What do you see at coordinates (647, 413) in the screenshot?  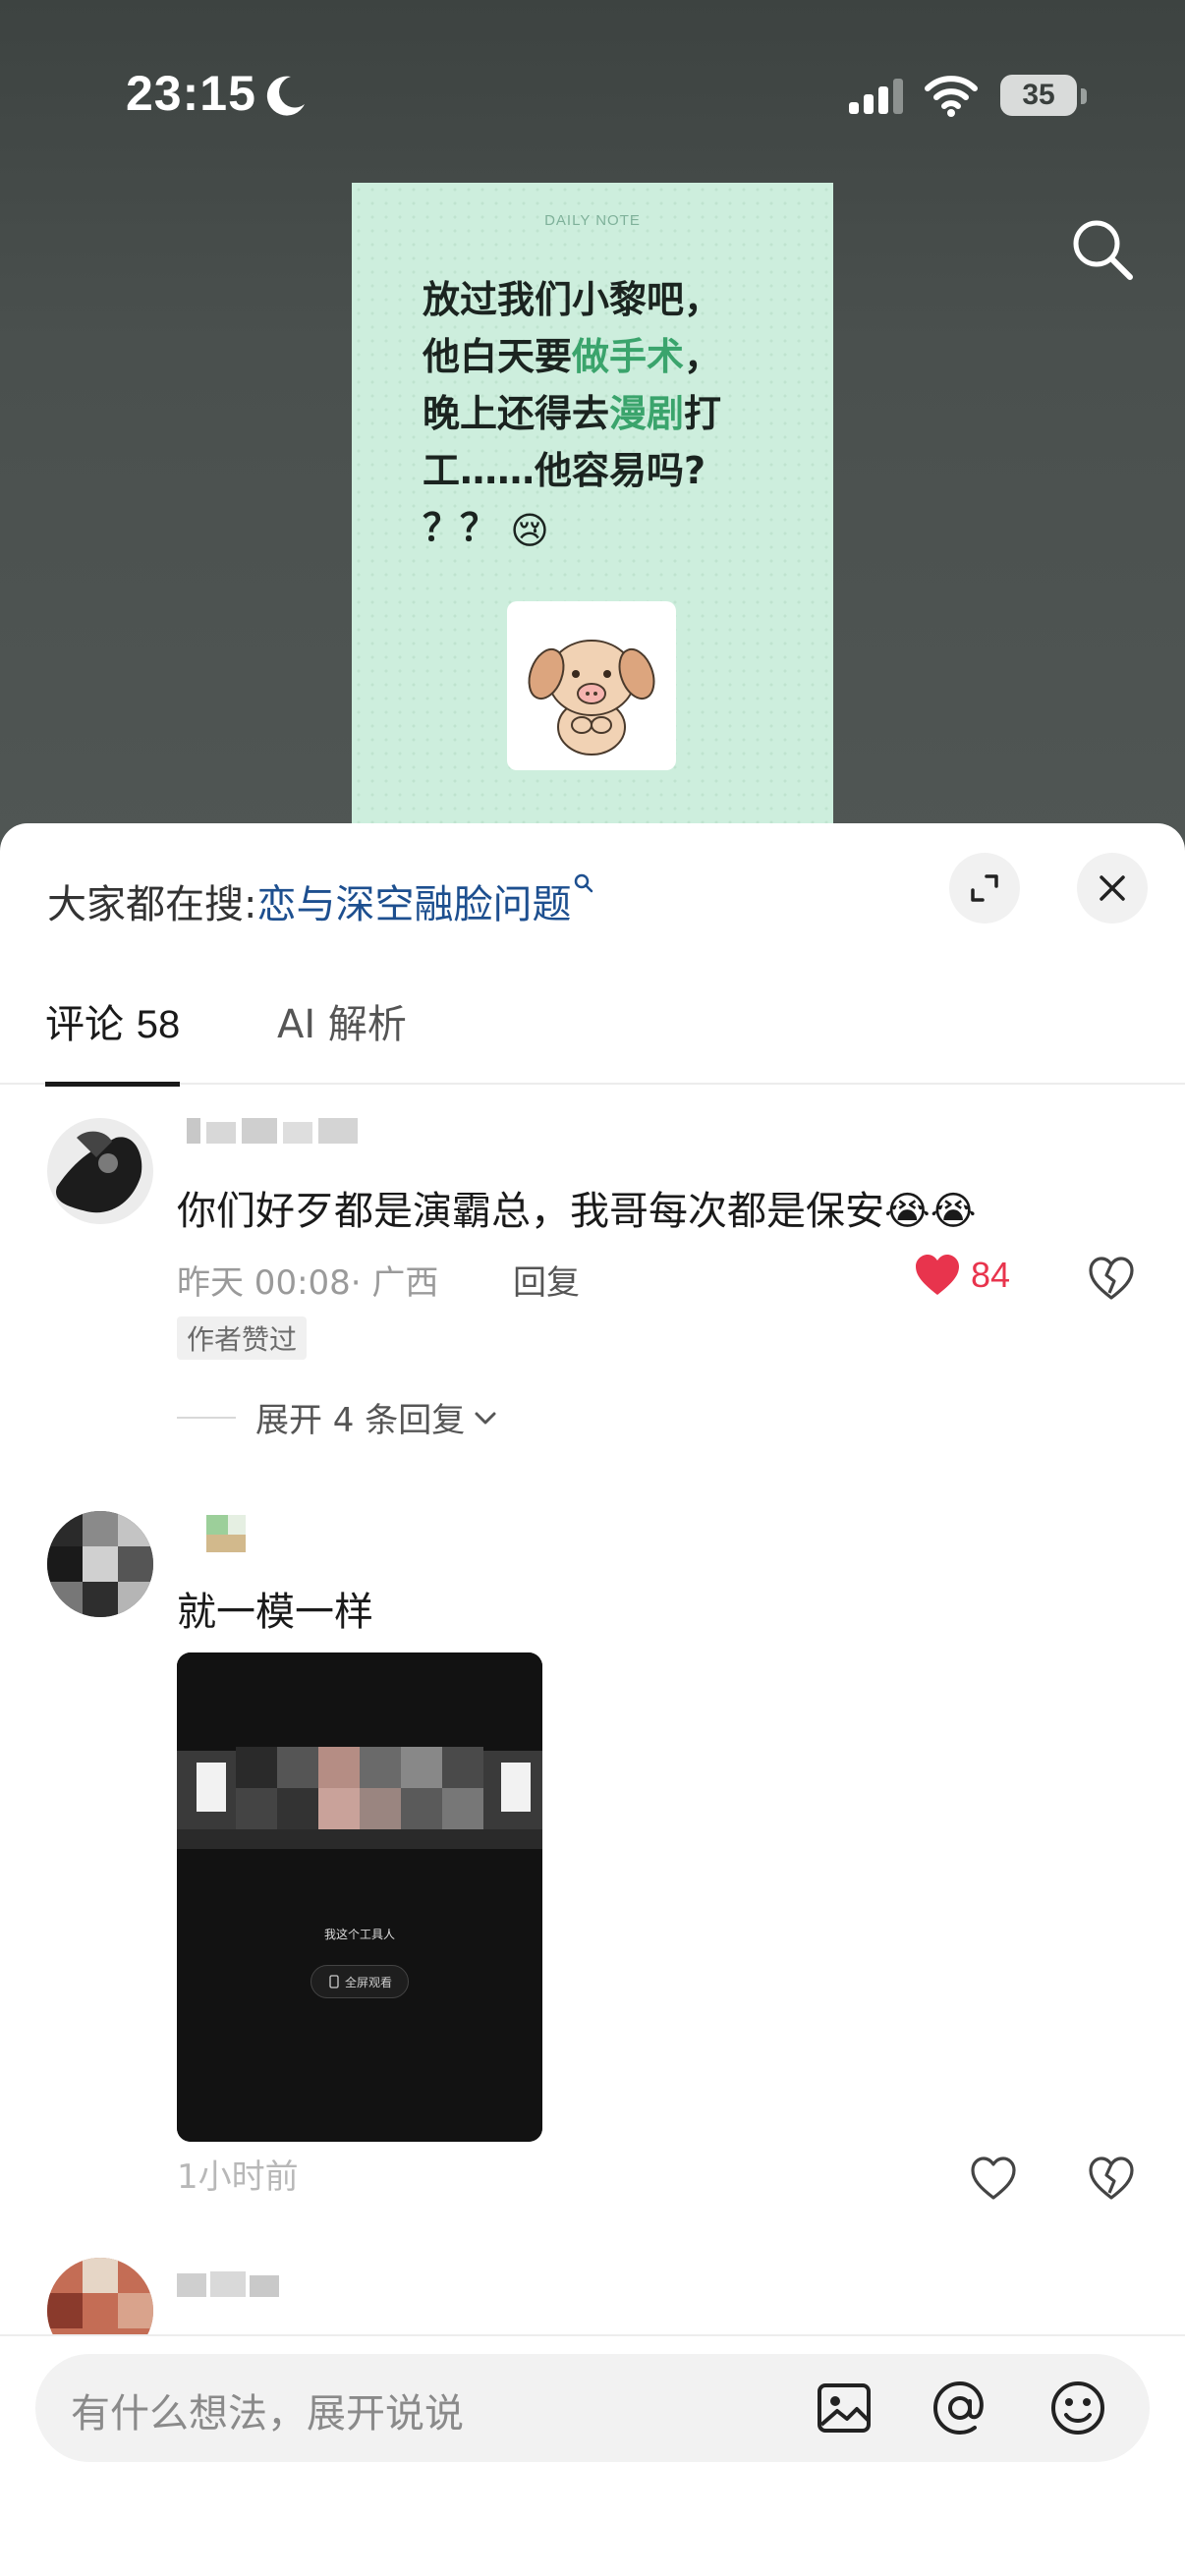 I see `note-highlight-drama: 漫剧` at bounding box center [647, 413].